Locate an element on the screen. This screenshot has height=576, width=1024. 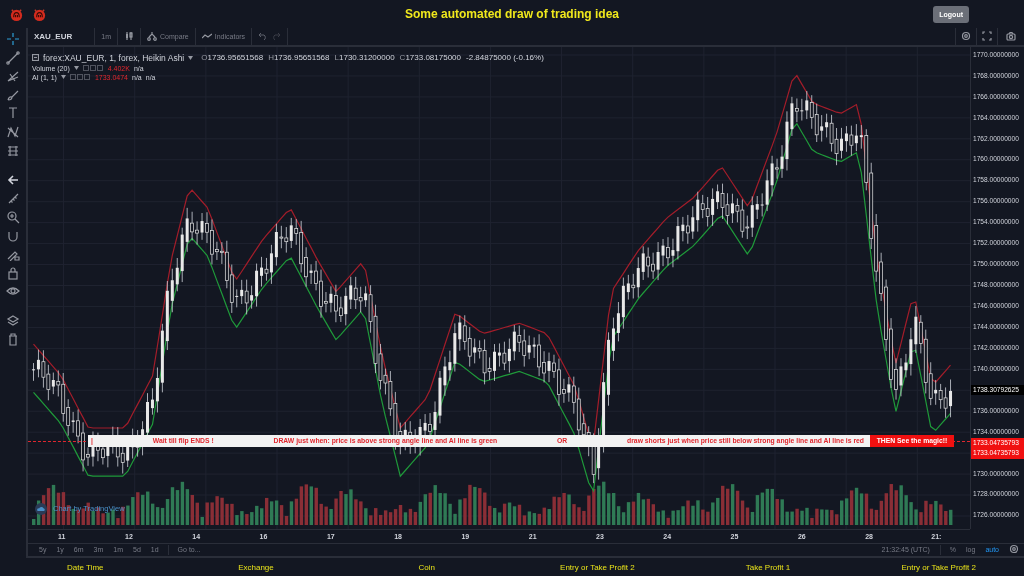
undo-icon is located at coordinates (263, 36).